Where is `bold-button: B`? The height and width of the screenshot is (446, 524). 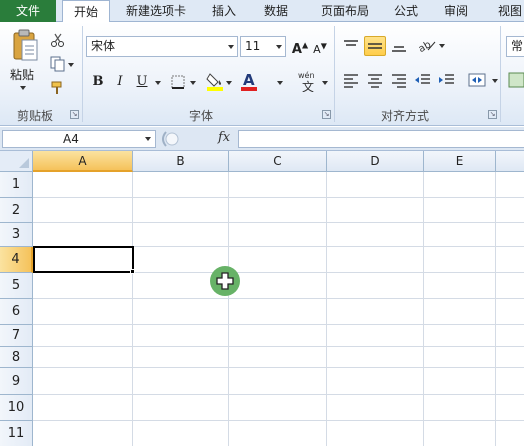 bold-button: B is located at coordinates (98, 82).